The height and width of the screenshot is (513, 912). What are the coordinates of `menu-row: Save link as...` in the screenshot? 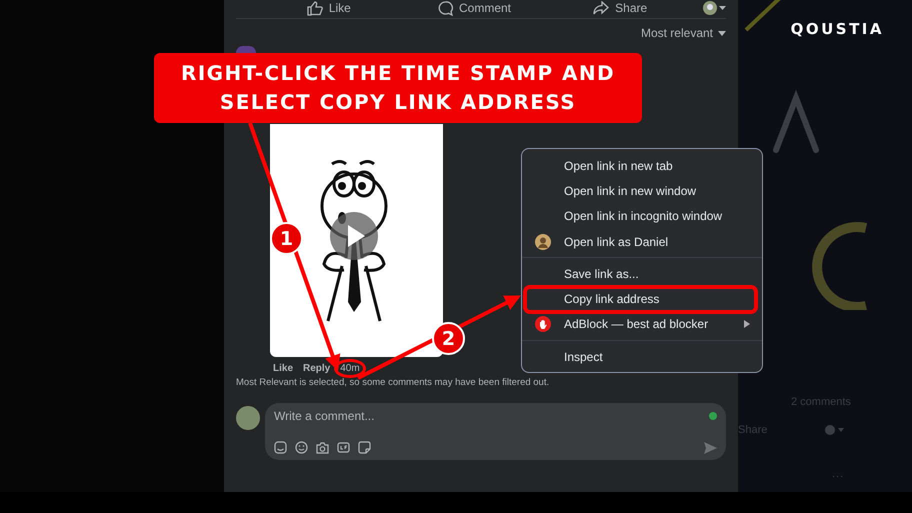 It's located at (642, 273).